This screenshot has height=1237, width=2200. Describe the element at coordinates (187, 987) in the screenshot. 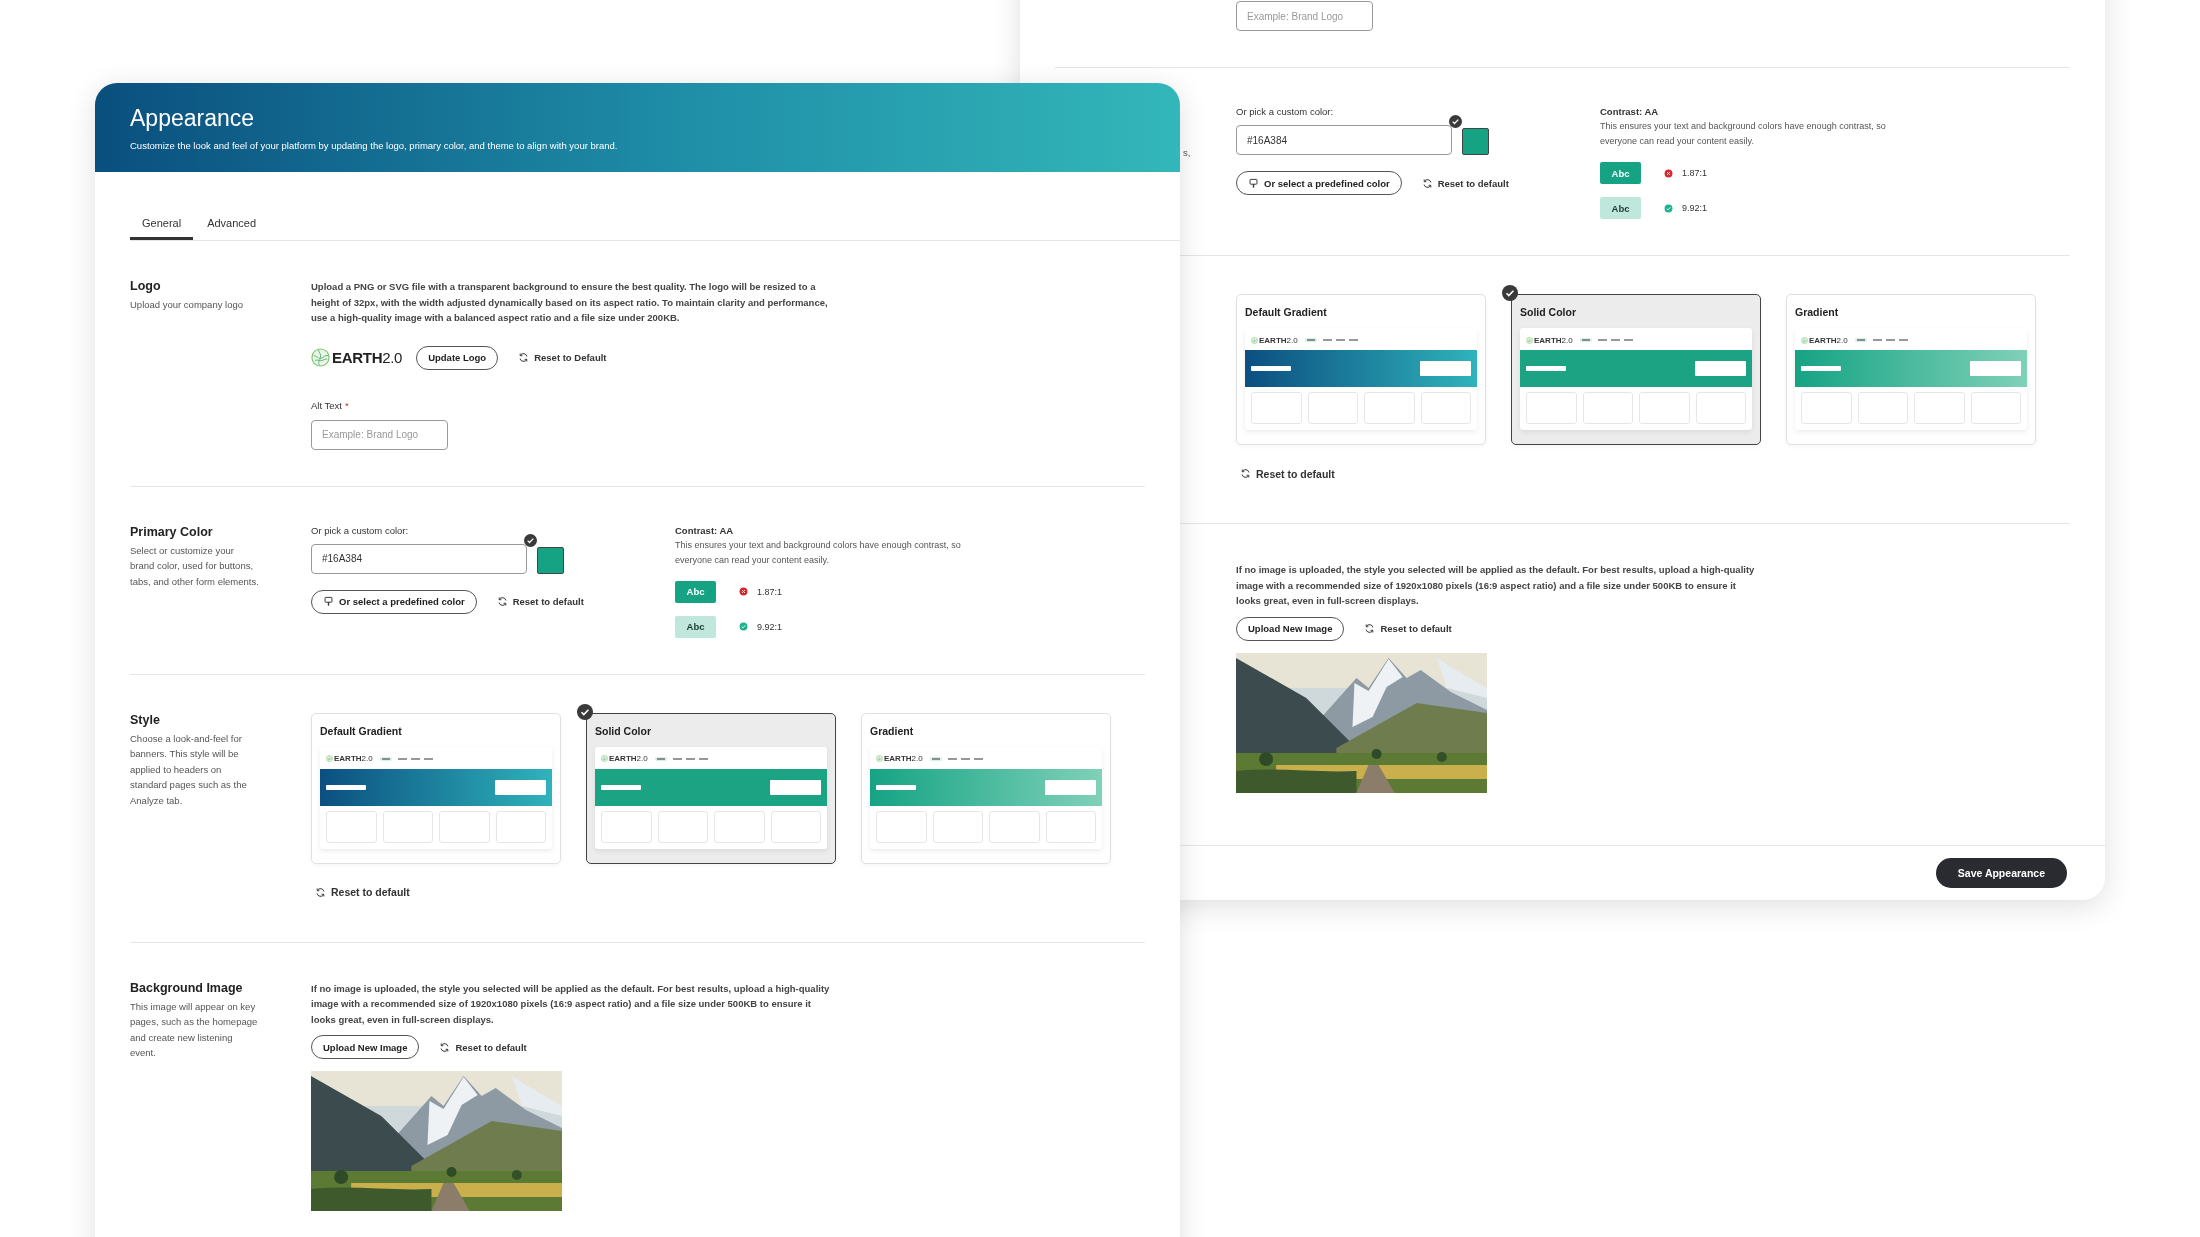

I see `section-title: Background Image` at that location.